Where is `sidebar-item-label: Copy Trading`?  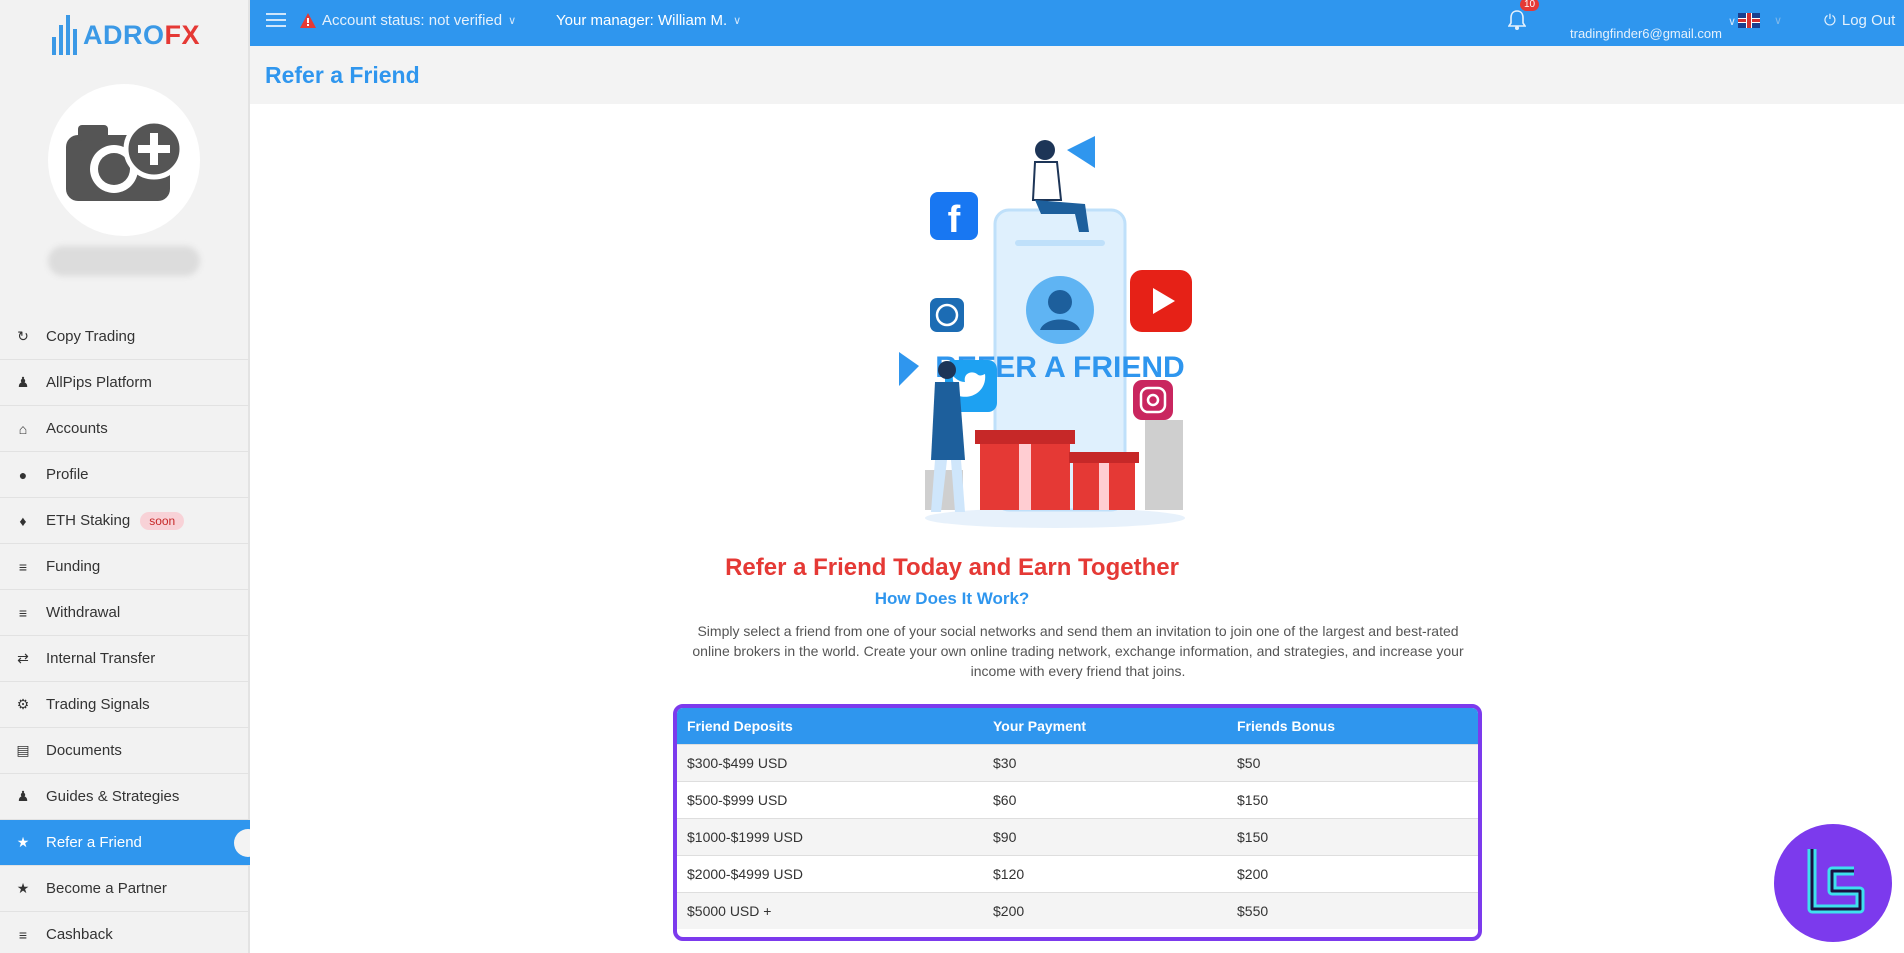 sidebar-item-label: Copy Trading is located at coordinates (91, 336).